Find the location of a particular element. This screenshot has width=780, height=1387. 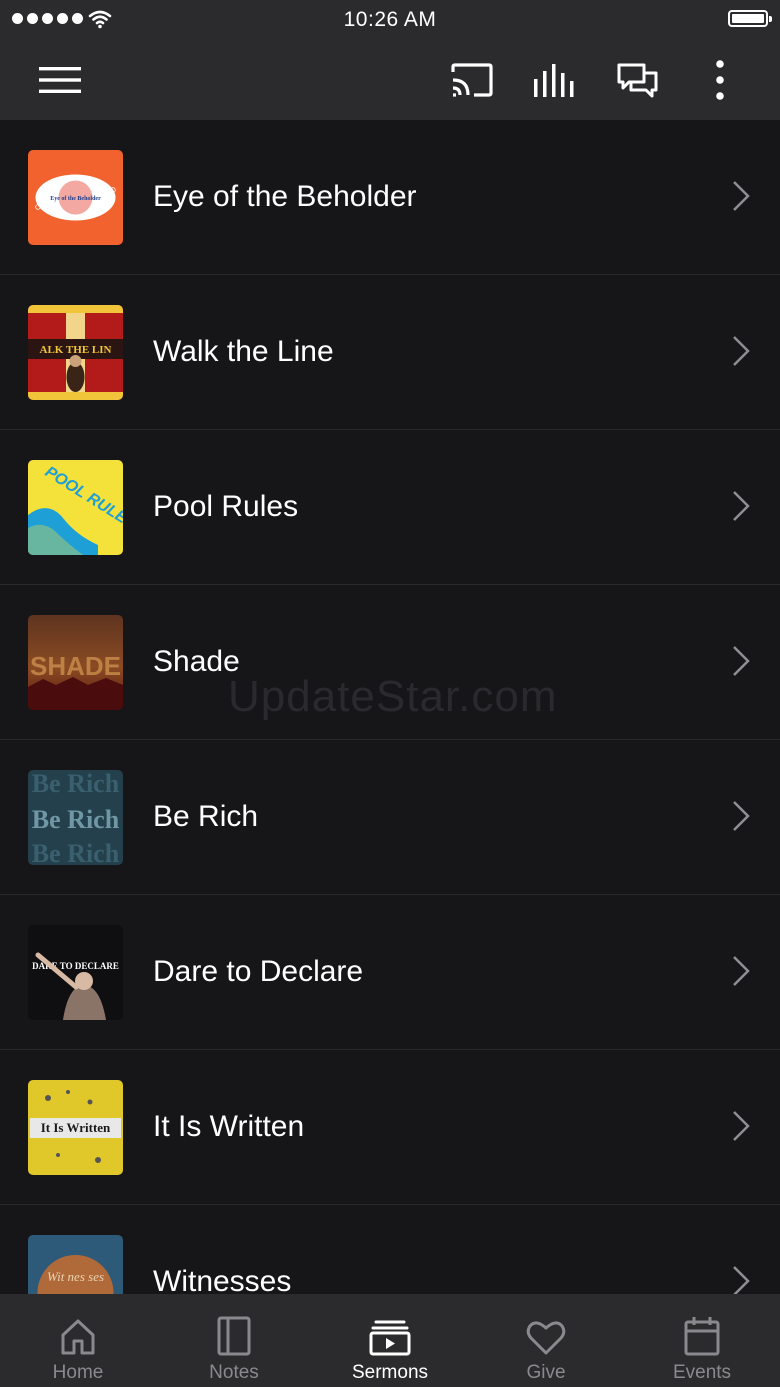

sermon-thumbnail-text: Be Rich is located at coordinates (76, 819).